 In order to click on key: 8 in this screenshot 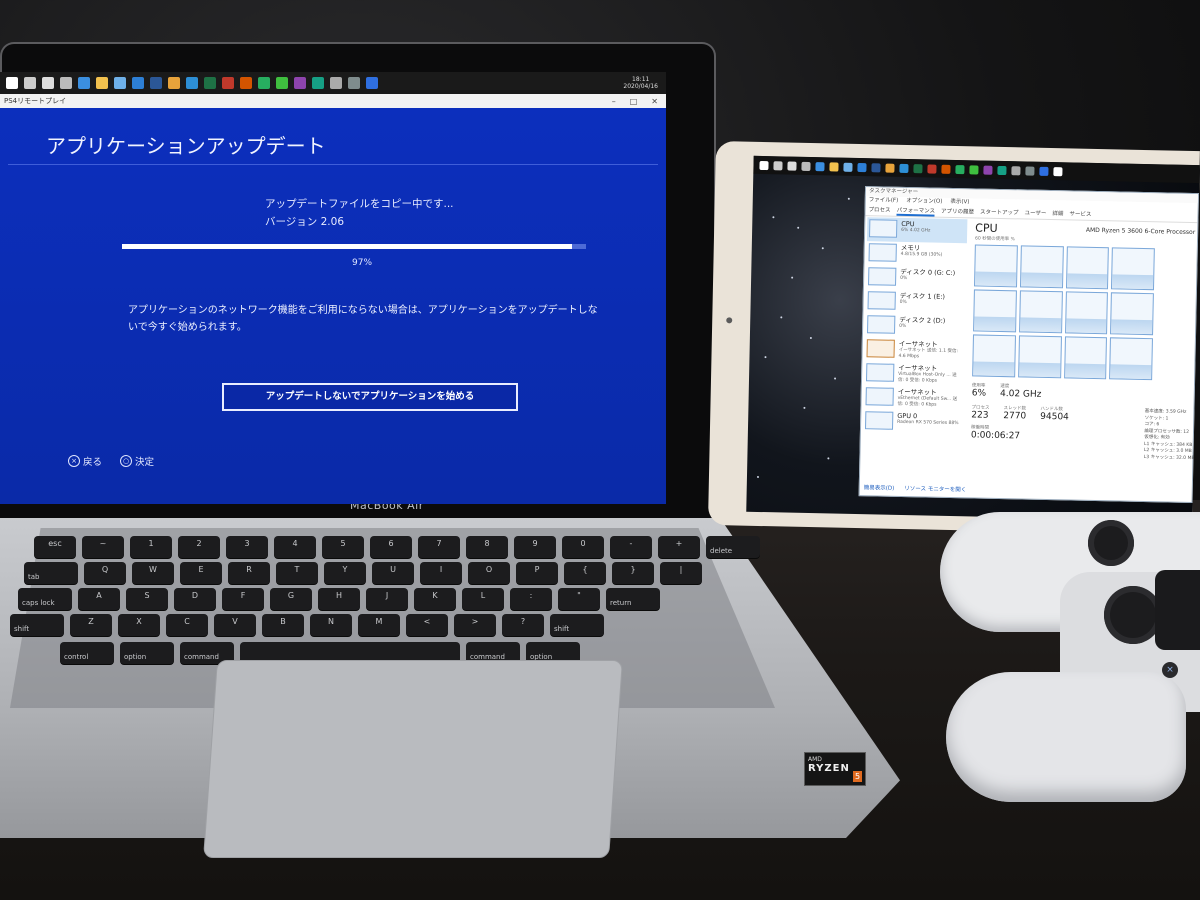, I will do `click(487, 547)`.